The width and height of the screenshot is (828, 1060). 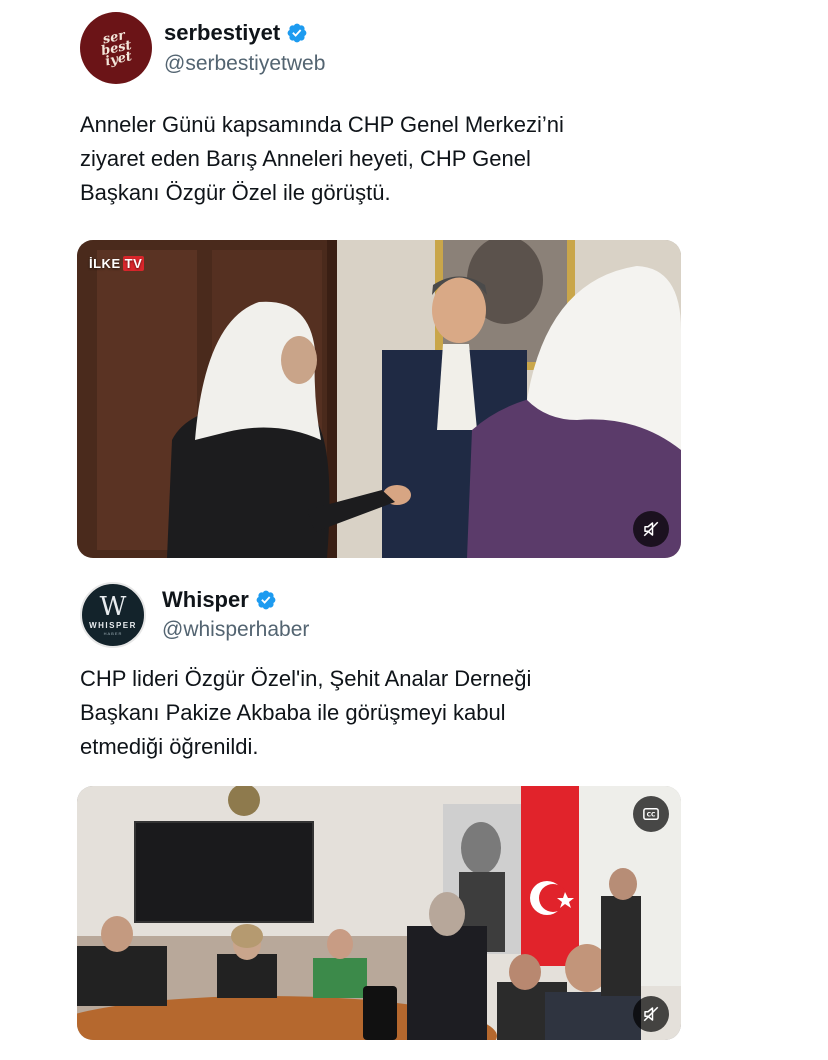 I want to click on handle: @serbestiyetweb, so click(x=244, y=64).